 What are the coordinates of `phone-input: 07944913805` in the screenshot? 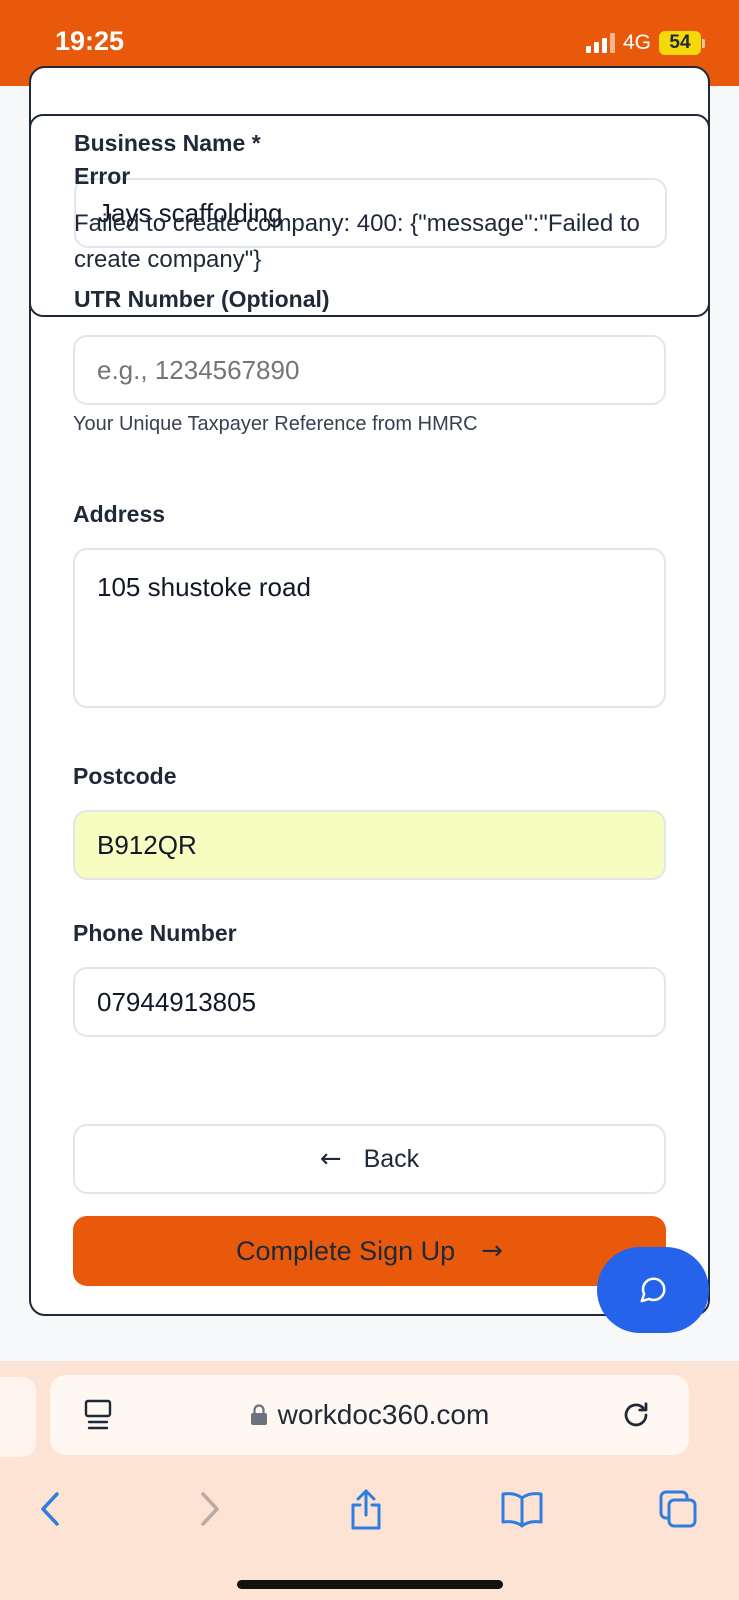 It's located at (369, 1002).